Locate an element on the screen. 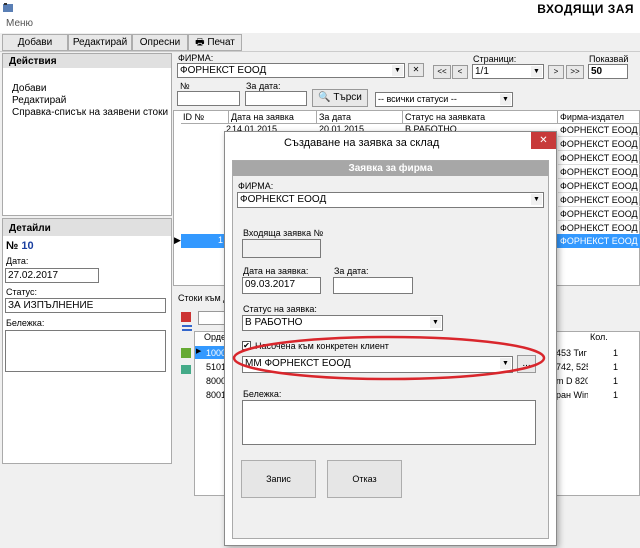  menu-item-main: Меню is located at coordinates (19, 23).